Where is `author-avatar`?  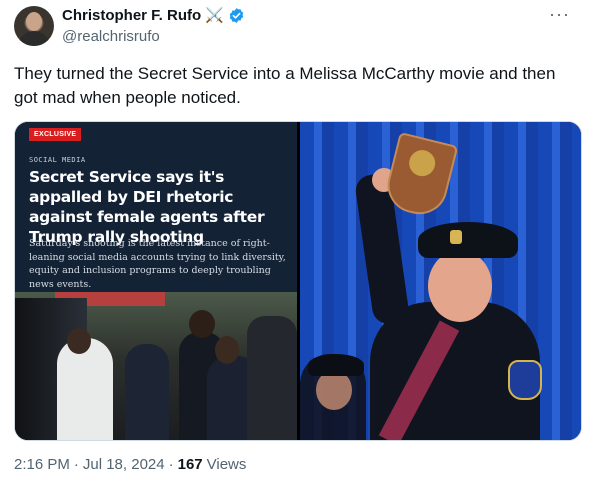
author-avatar is located at coordinates (34, 26).